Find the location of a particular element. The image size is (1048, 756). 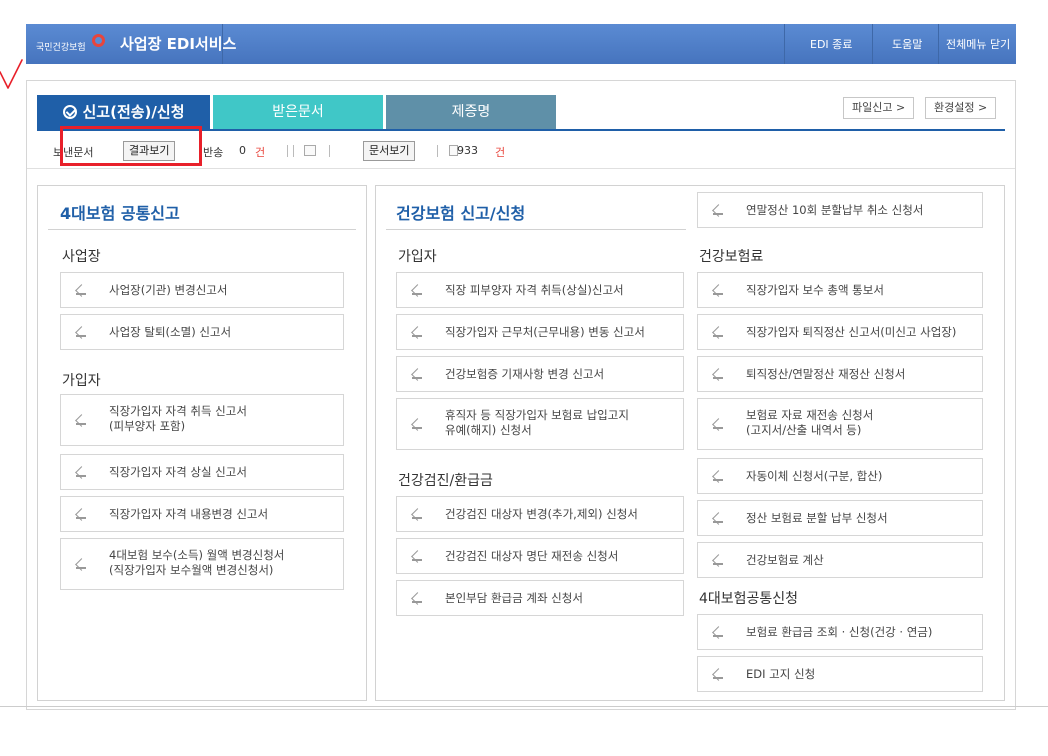

tab-received-documents: 받은문서 is located at coordinates (298, 112).